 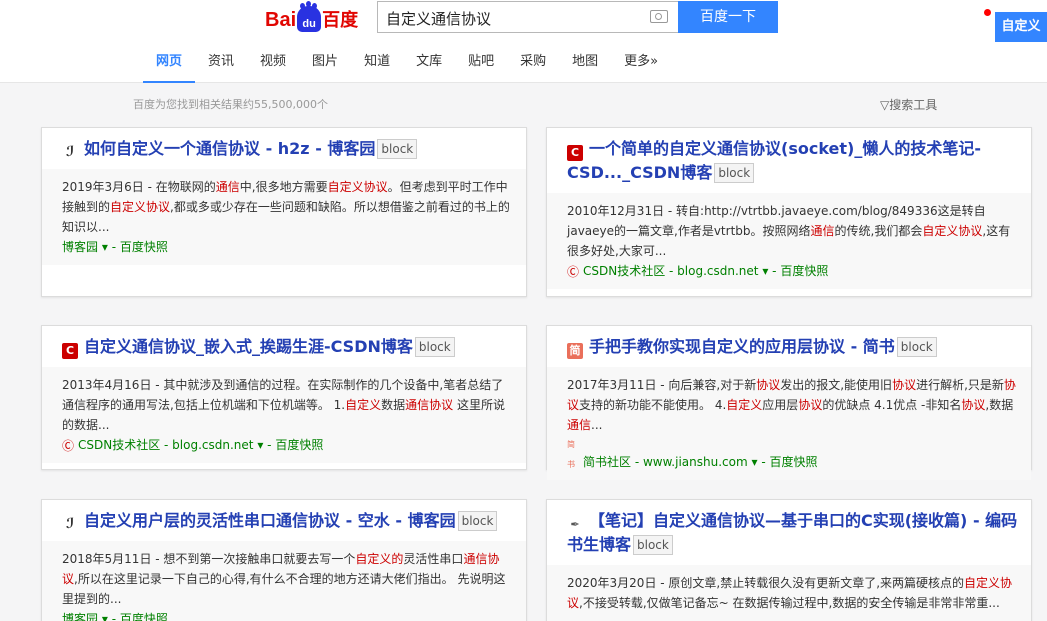 I want to click on tab-zhidao: 知道, so click(x=377, y=66).